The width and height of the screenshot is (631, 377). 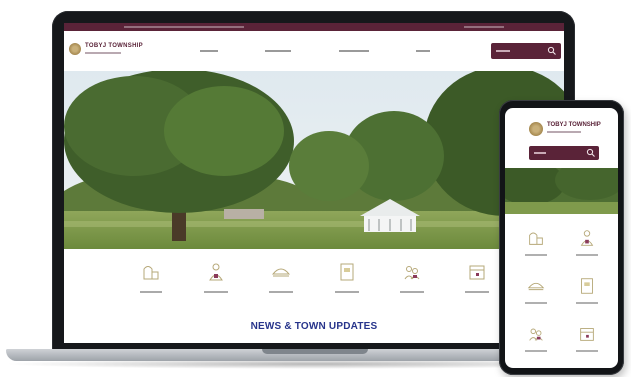 What do you see at coordinates (540, 153) in the screenshot?
I see `mobile-search-placeholder` at bounding box center [540, 153].